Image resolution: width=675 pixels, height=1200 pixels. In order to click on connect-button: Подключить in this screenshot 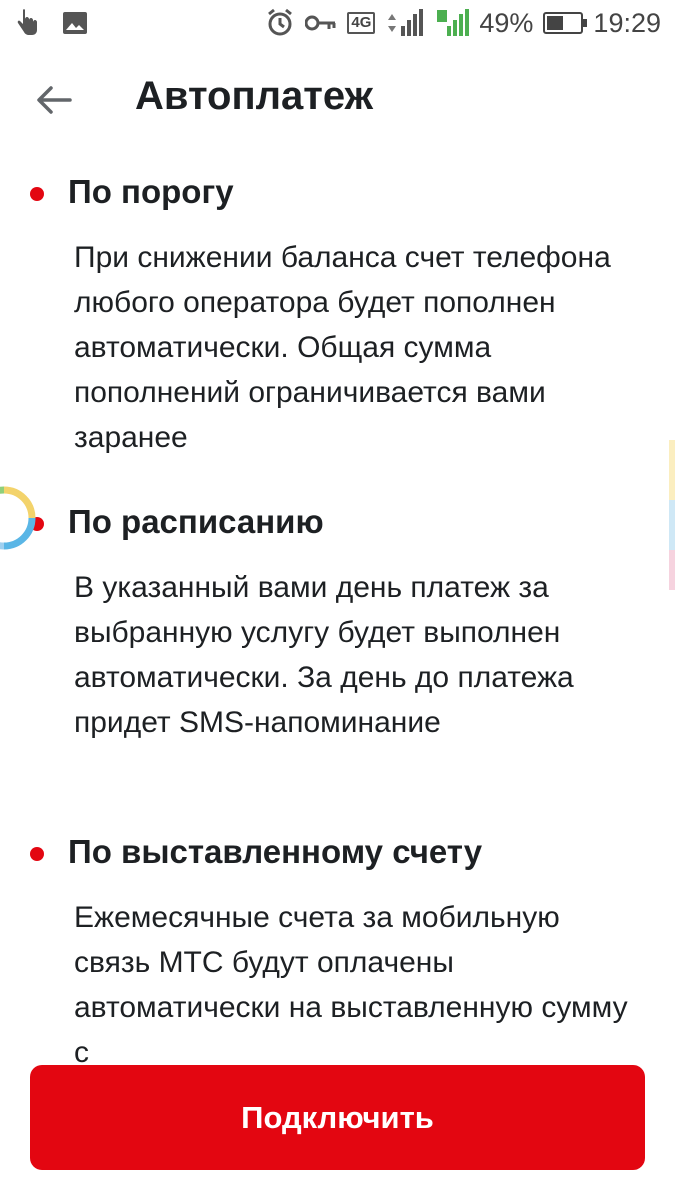, I will do `click(337, 1117)`.